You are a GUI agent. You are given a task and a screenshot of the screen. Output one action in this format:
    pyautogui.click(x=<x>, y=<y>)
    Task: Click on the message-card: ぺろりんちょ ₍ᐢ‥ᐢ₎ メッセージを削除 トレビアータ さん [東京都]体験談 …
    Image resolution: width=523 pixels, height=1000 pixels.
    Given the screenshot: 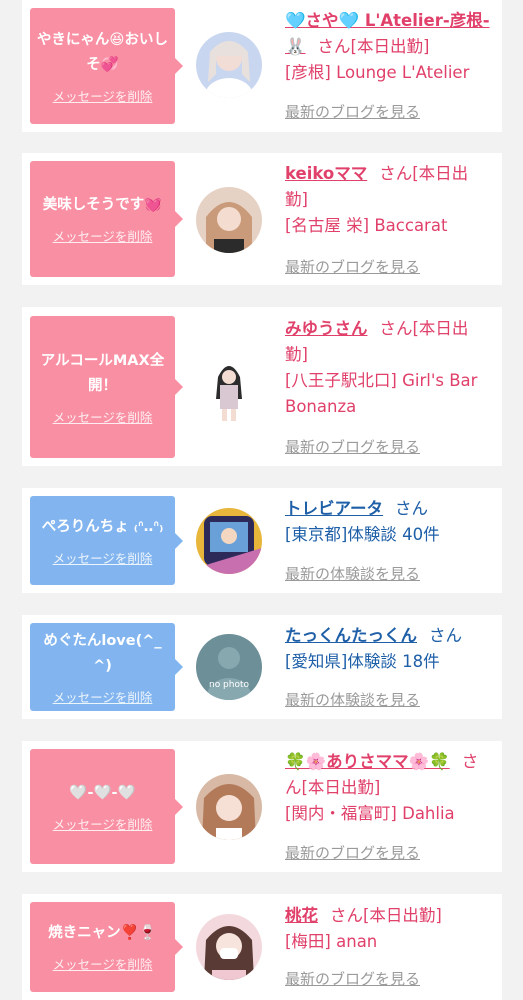 What is the action you would take?
    pyautogui.click(x=262, y=540)
    